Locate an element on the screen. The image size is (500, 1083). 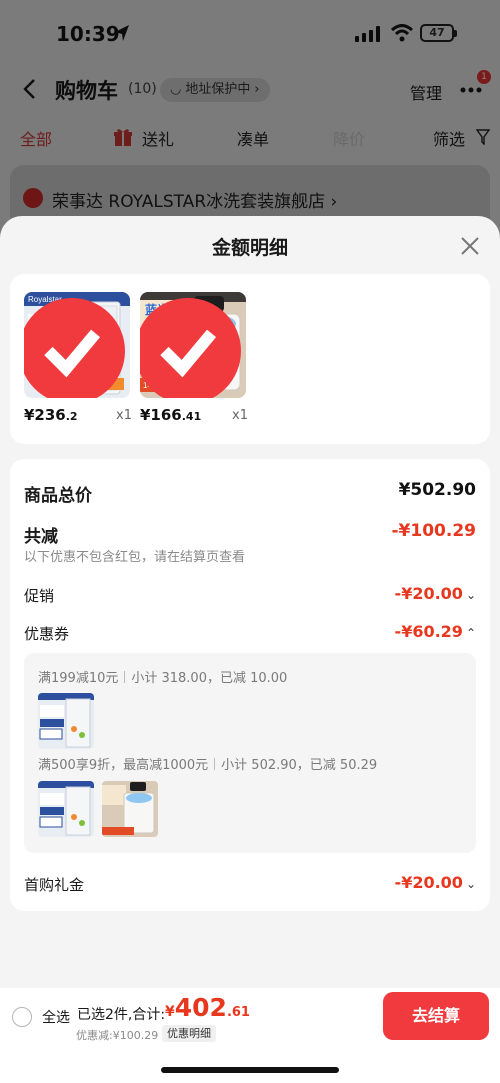
coupon-line-2: 满500享9折，最高减1000元 小计 502.90，已减 50.29 is located at coordinates (208, 765).